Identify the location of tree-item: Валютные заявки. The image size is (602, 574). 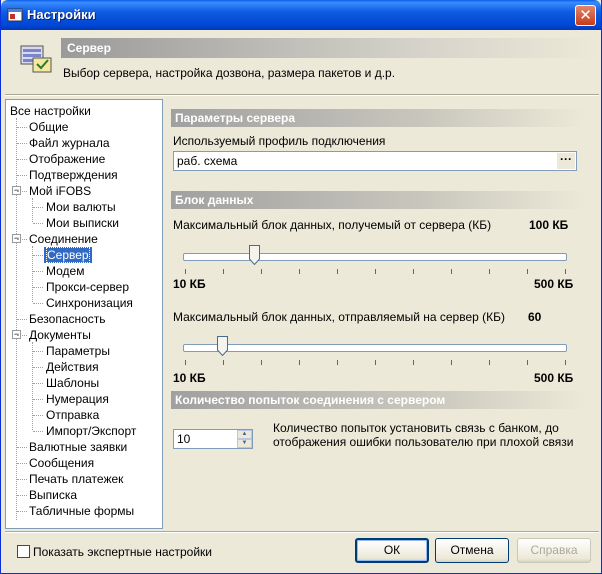
(78, 447).